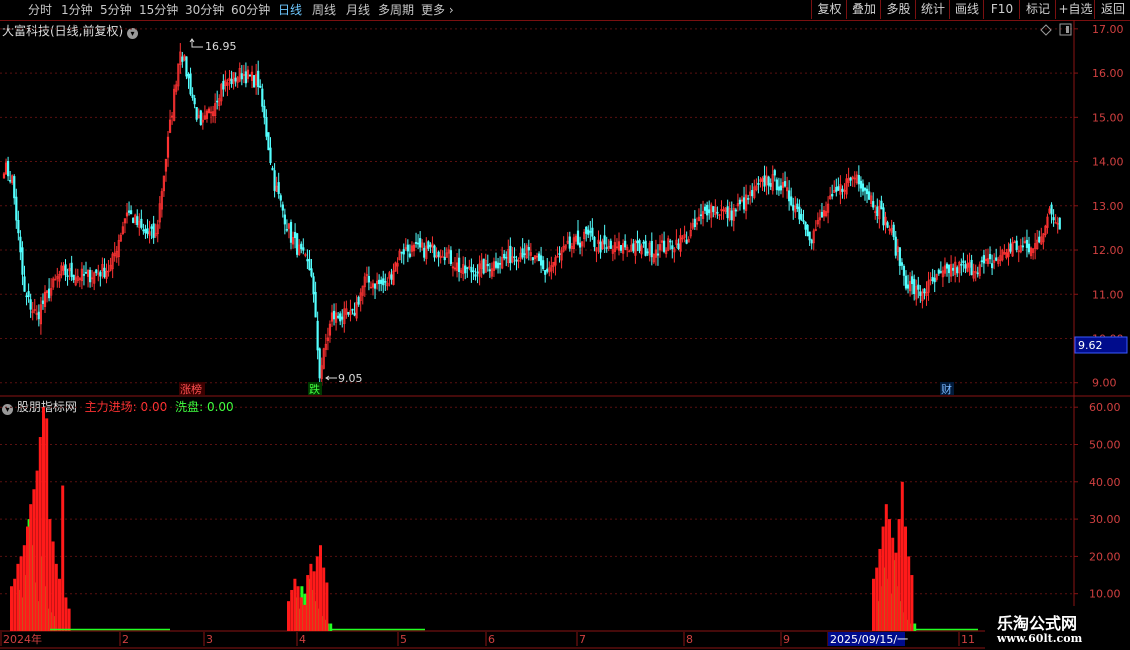  Describe the element at coordinates (314, 389) in the screenshot. I see `drop-marker: 跌` at that location.